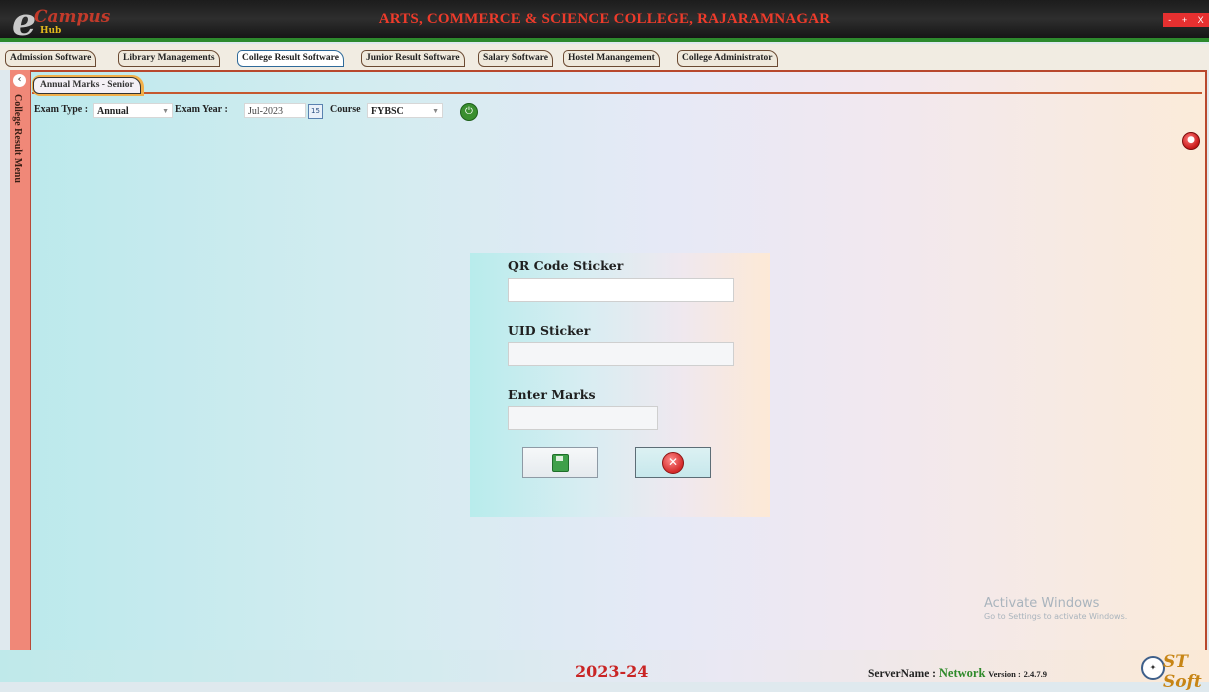  Describe the element at coordinates (113, 111) in the screenshot. I see `exam-type-value: Annual` at that location.